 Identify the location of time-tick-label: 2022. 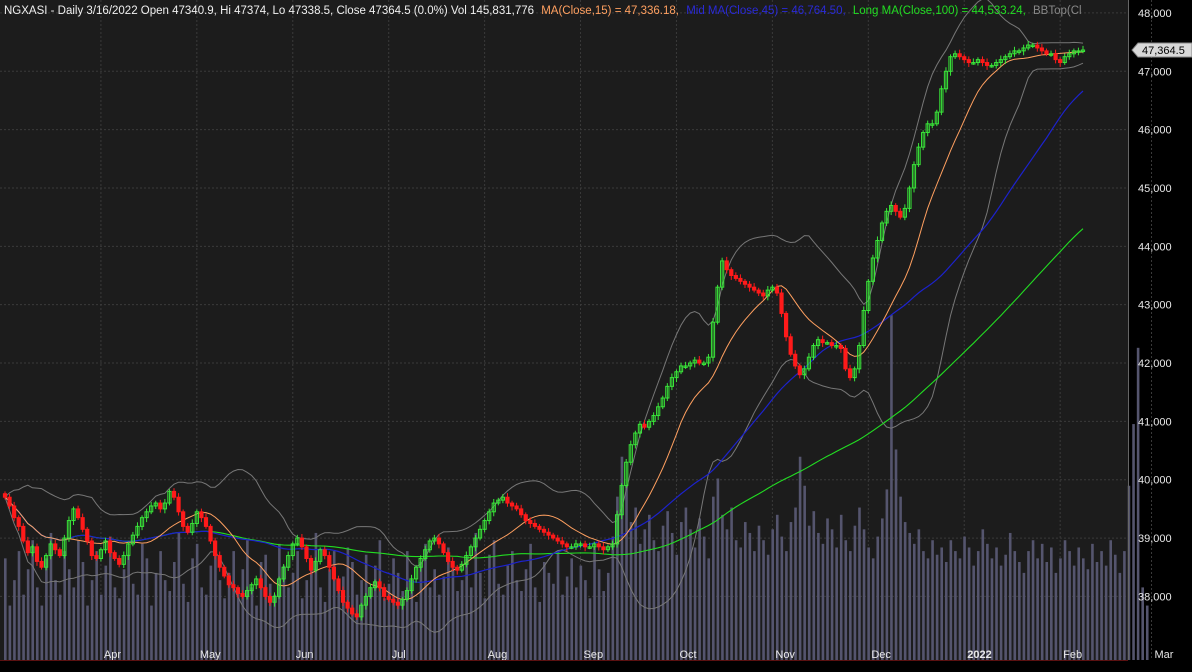
(979, 655).